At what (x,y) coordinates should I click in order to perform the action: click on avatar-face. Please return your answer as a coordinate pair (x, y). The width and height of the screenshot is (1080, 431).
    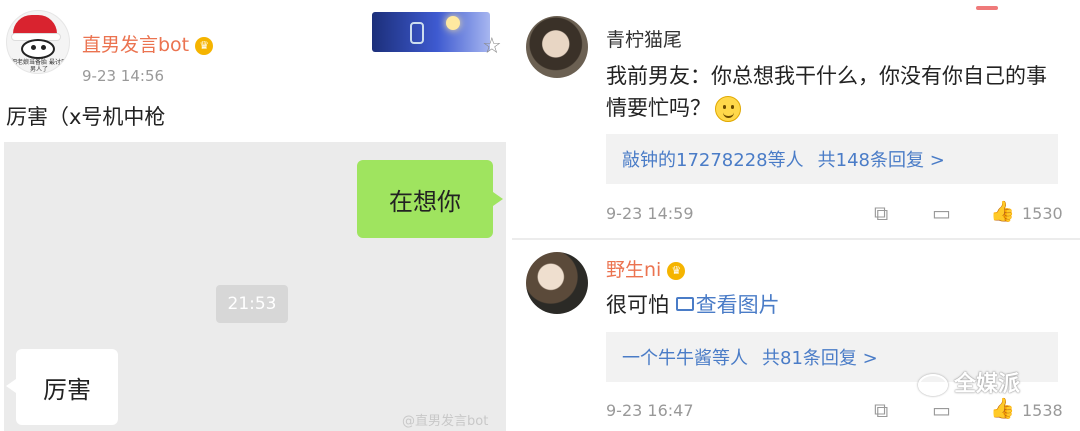
    Looking at the image, I should click on (38, 49).